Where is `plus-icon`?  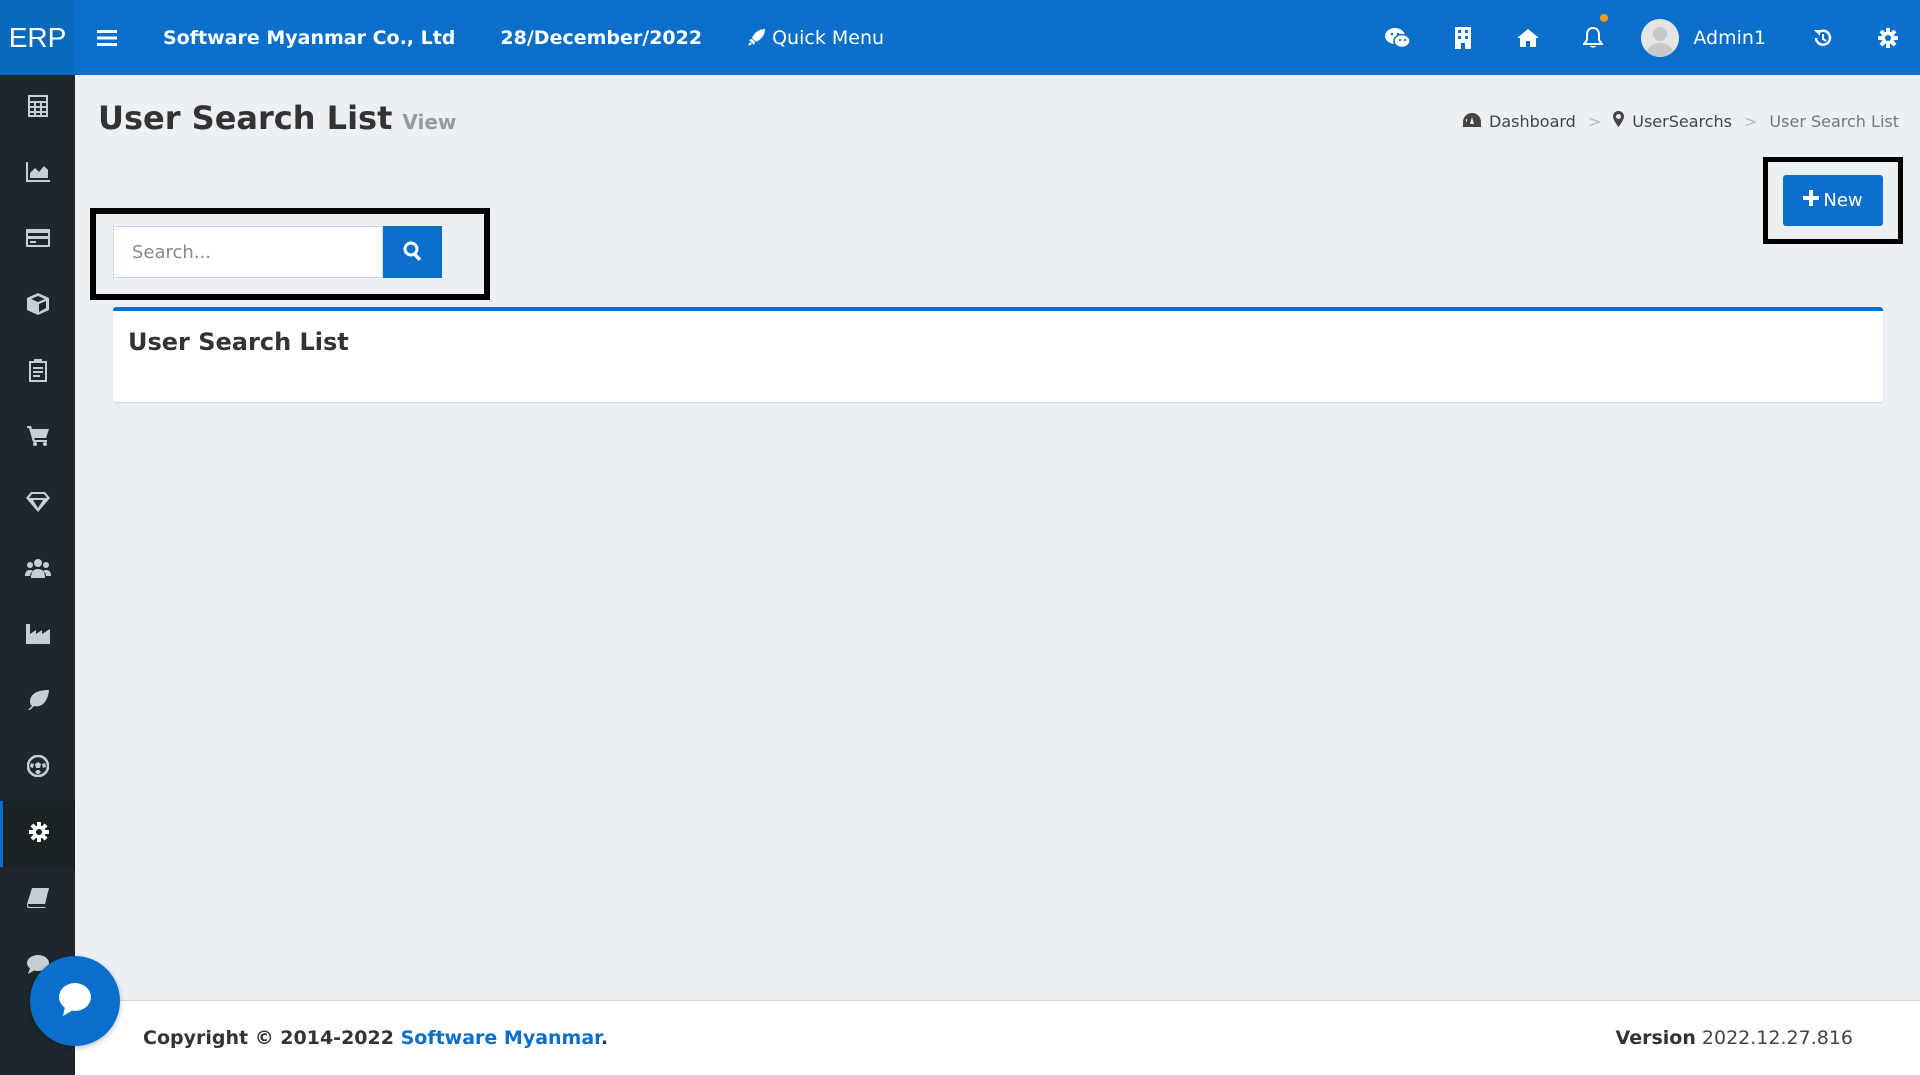
plus-icon is located at coordinates (1811, 200).